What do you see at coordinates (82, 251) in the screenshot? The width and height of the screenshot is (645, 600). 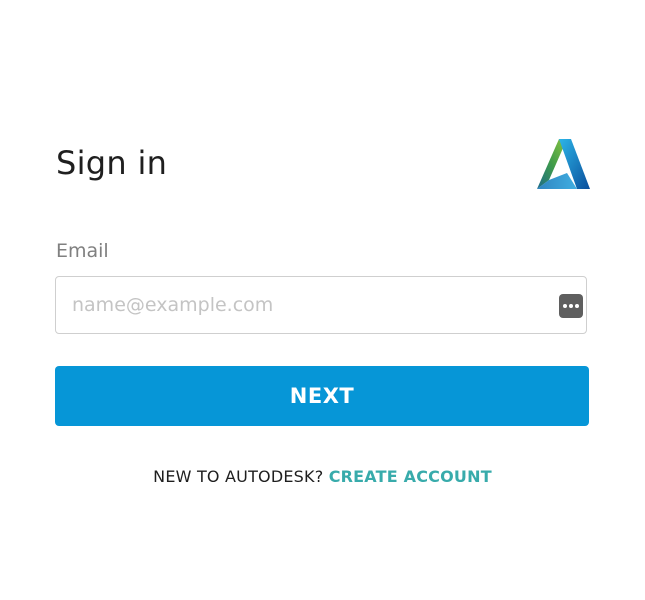 I see `email-label: Email` at bounding box center [82, 251].